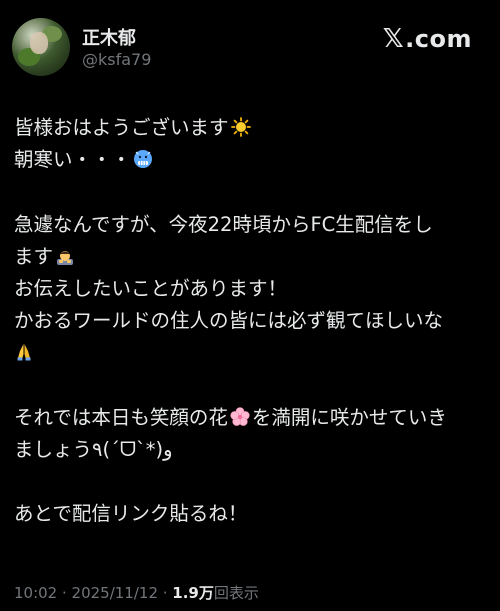 The height and width of the screenshot is (611, 500). What do you see at coordinates (253, 257) in the screenshot?
I see `post-line: ます` at bounding box center [253, 257].